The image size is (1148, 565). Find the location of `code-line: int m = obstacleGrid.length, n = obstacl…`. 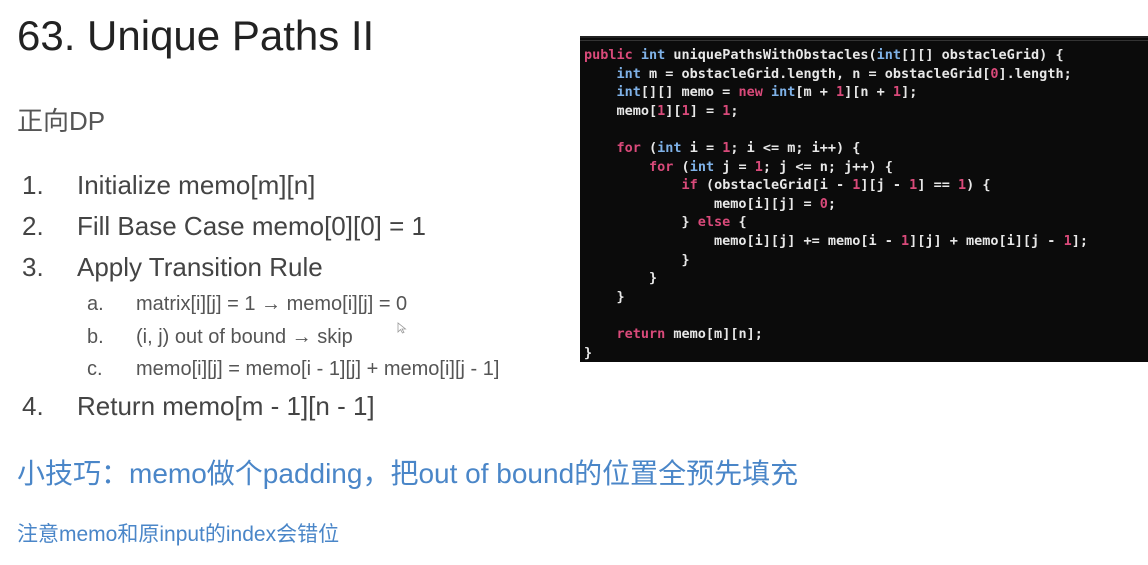

code-line: int m = obstacleGrid.length, n = obstacl… is located at coordinates (836, 74).